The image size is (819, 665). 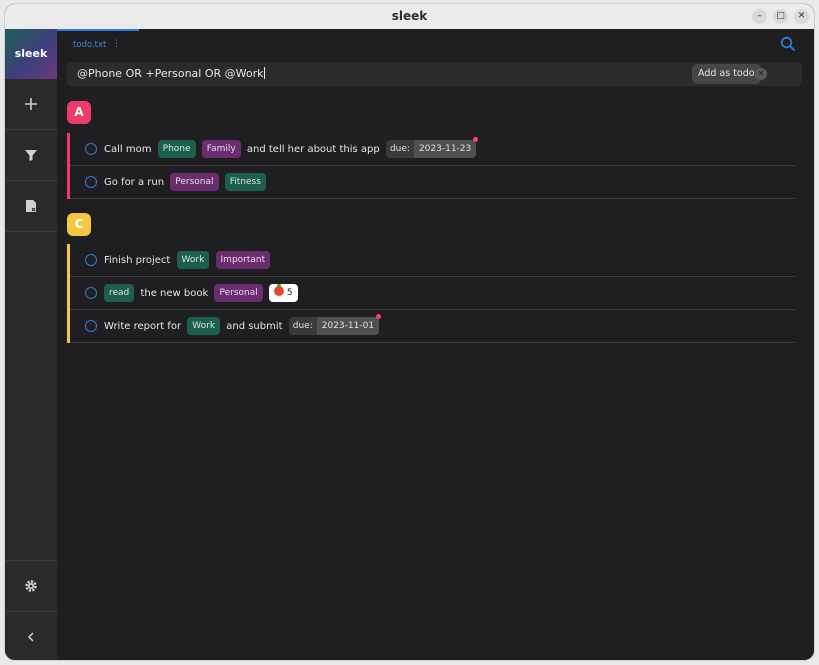 I want to click on tomato-icon, so click(x=278, y=290).